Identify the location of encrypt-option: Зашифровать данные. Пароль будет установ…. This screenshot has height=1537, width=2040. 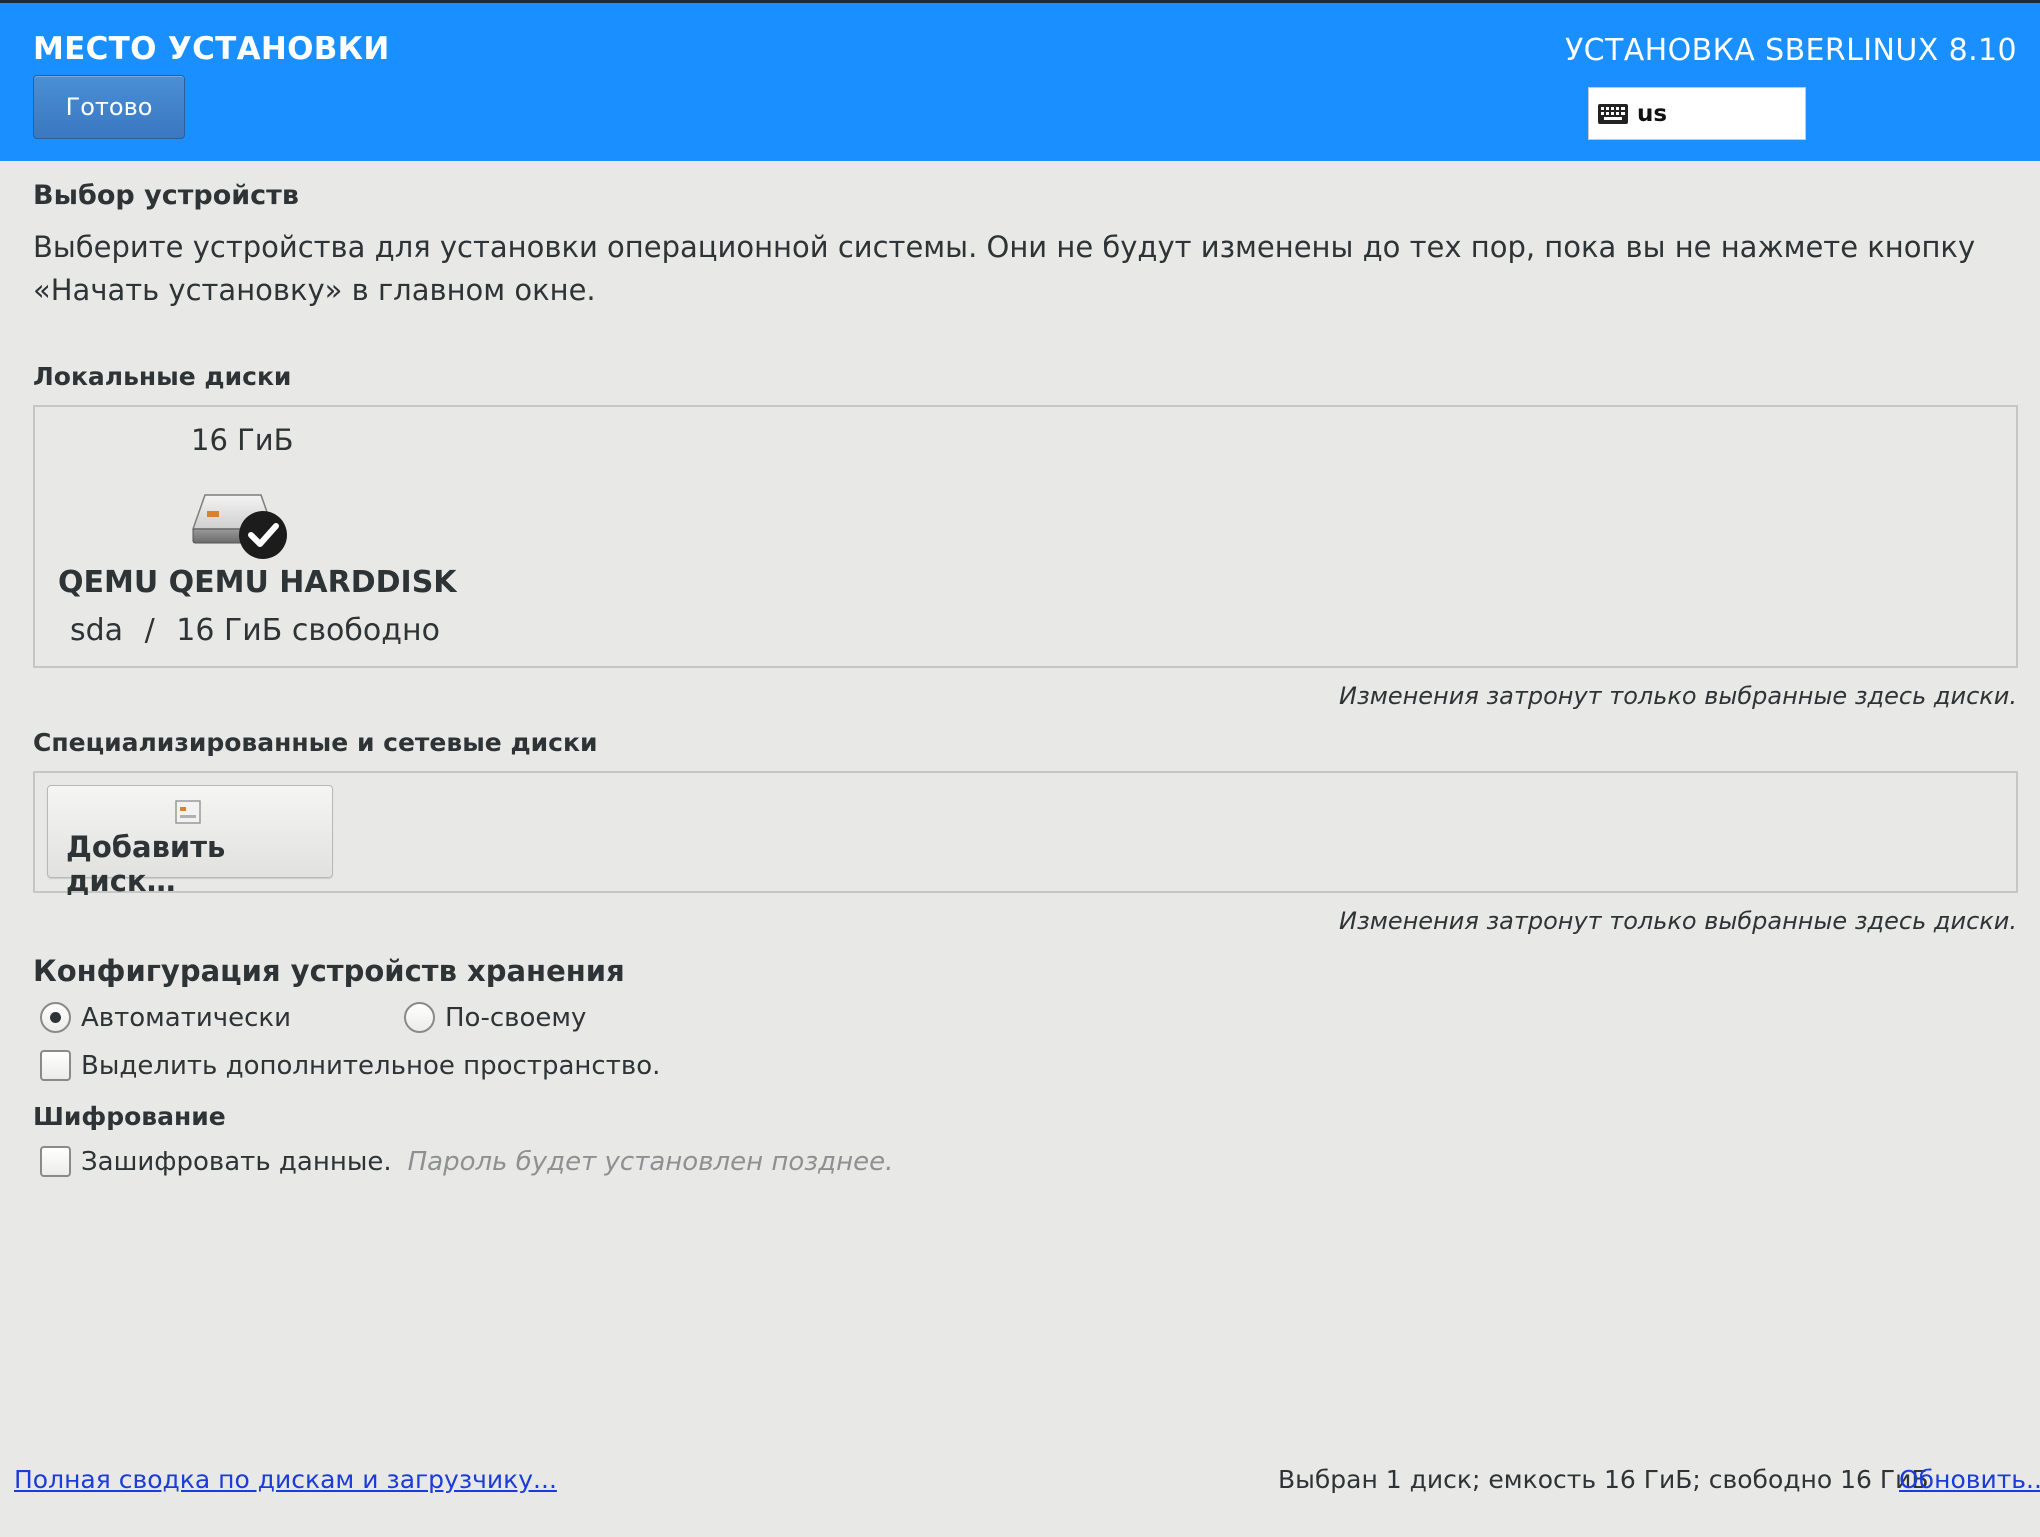
(466, 1161).